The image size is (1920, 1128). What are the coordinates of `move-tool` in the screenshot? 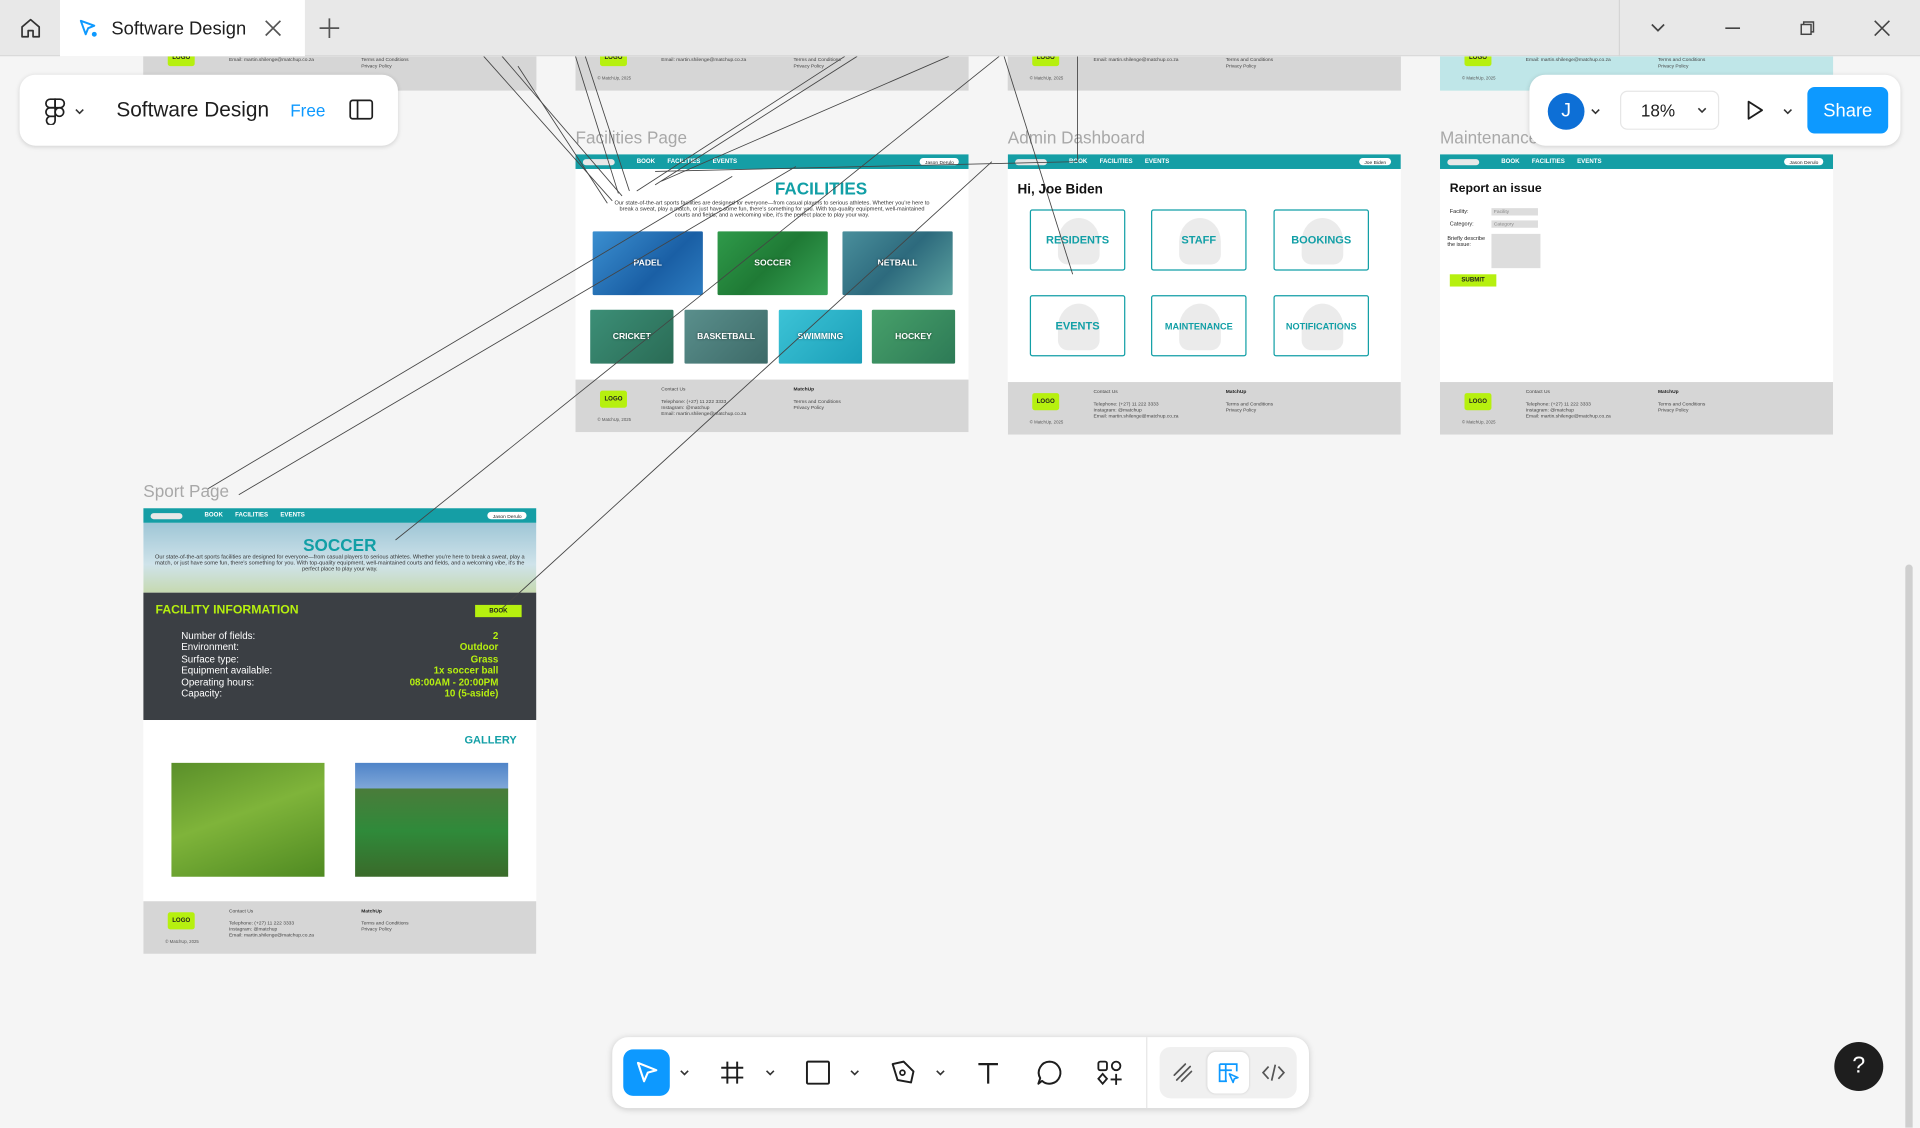 It's located at (646, 1072).